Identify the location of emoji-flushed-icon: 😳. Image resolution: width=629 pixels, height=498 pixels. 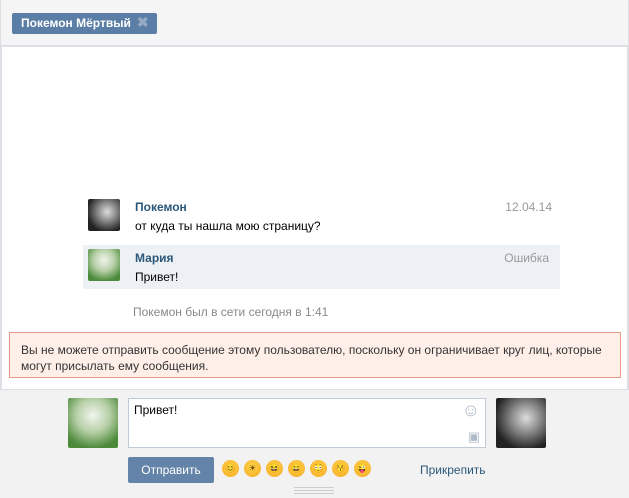
(318, 468).